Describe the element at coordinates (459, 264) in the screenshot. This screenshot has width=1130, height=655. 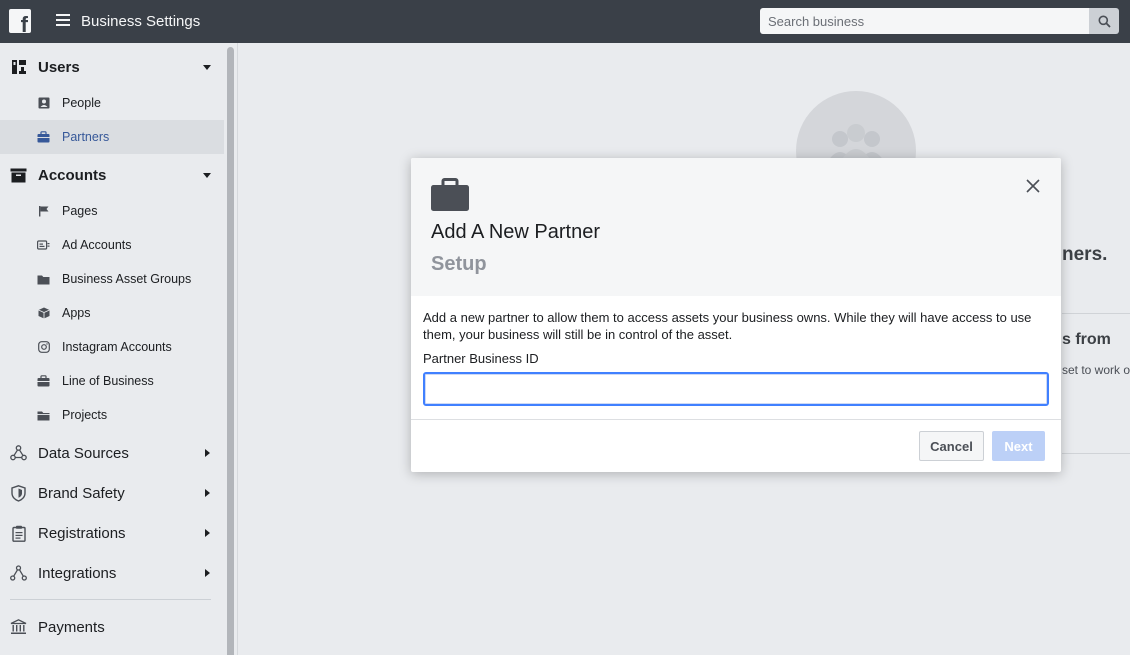
I see `dialog-step-title: Setup` at that location.